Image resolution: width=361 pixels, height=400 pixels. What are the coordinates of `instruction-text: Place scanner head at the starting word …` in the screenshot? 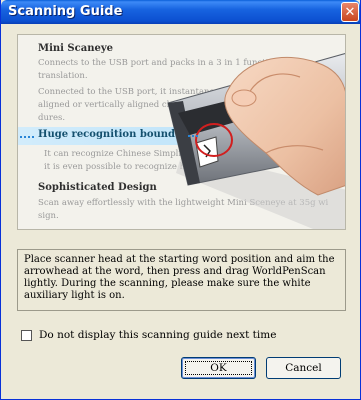 It's located at (181, 280).